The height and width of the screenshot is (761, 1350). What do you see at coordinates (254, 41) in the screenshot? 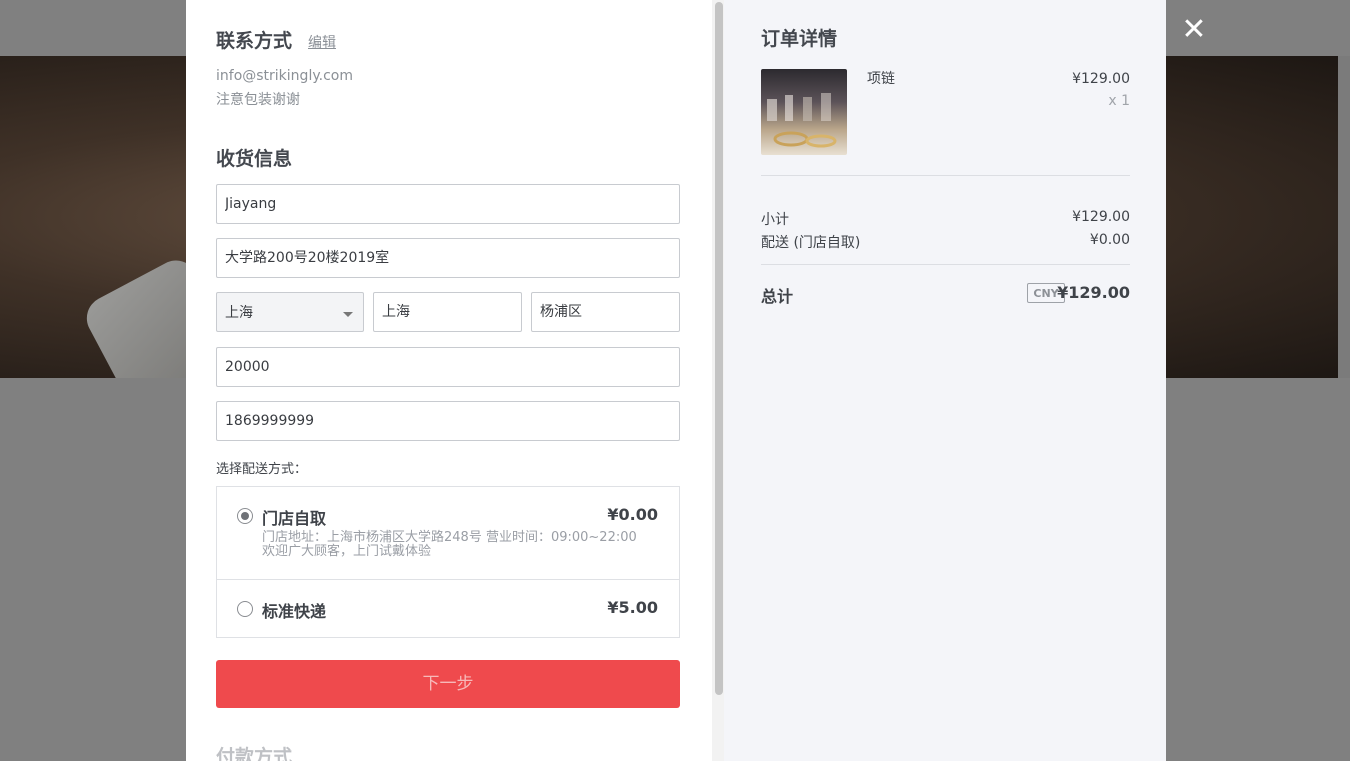
I see `contact-section-title: 联系方式` at bounding box center [254, 41].